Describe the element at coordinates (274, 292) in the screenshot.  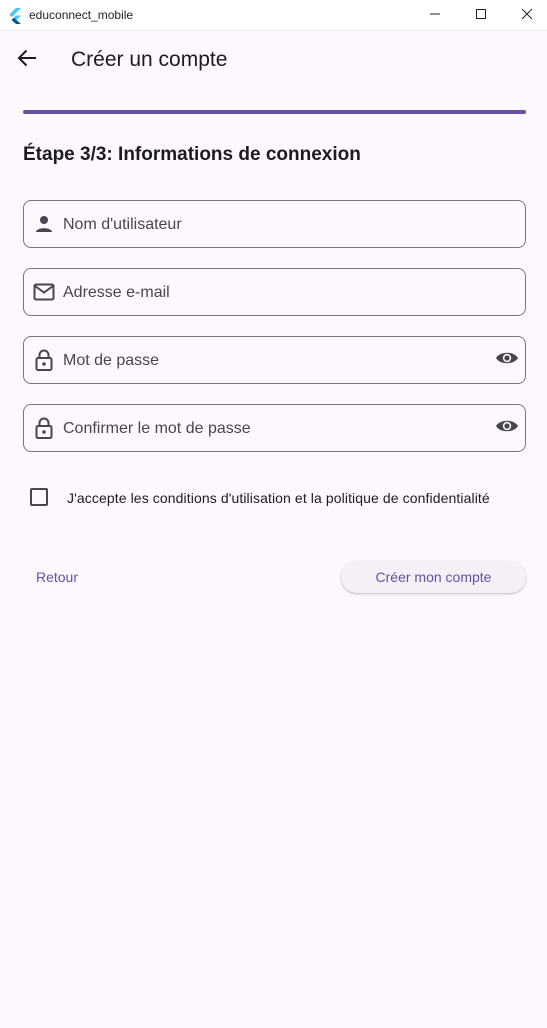
I see `email-field: Adresse e-mail` at that location.